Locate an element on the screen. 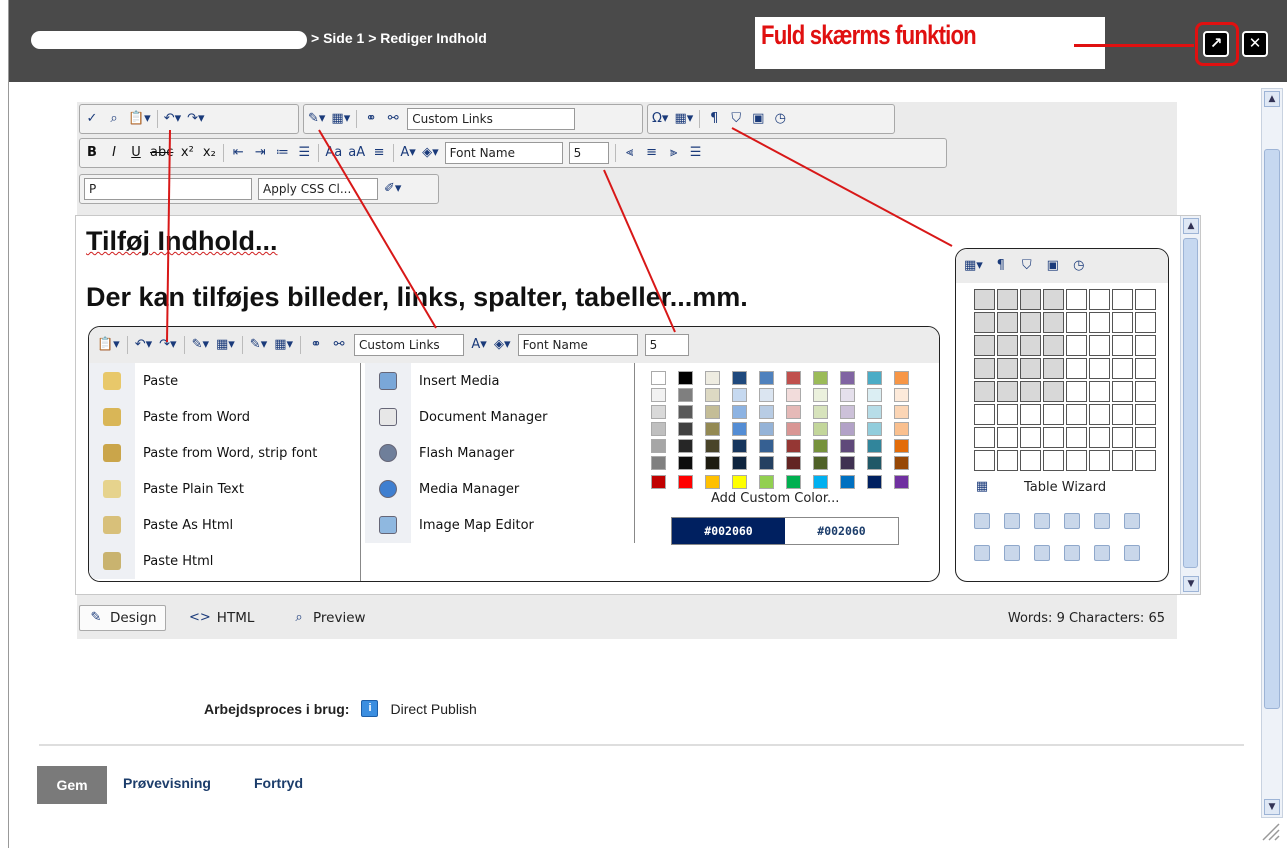 The width and height of the screenshot is (1287, 848). cancel-link: Fortryd is located at coordinates (278, 783).